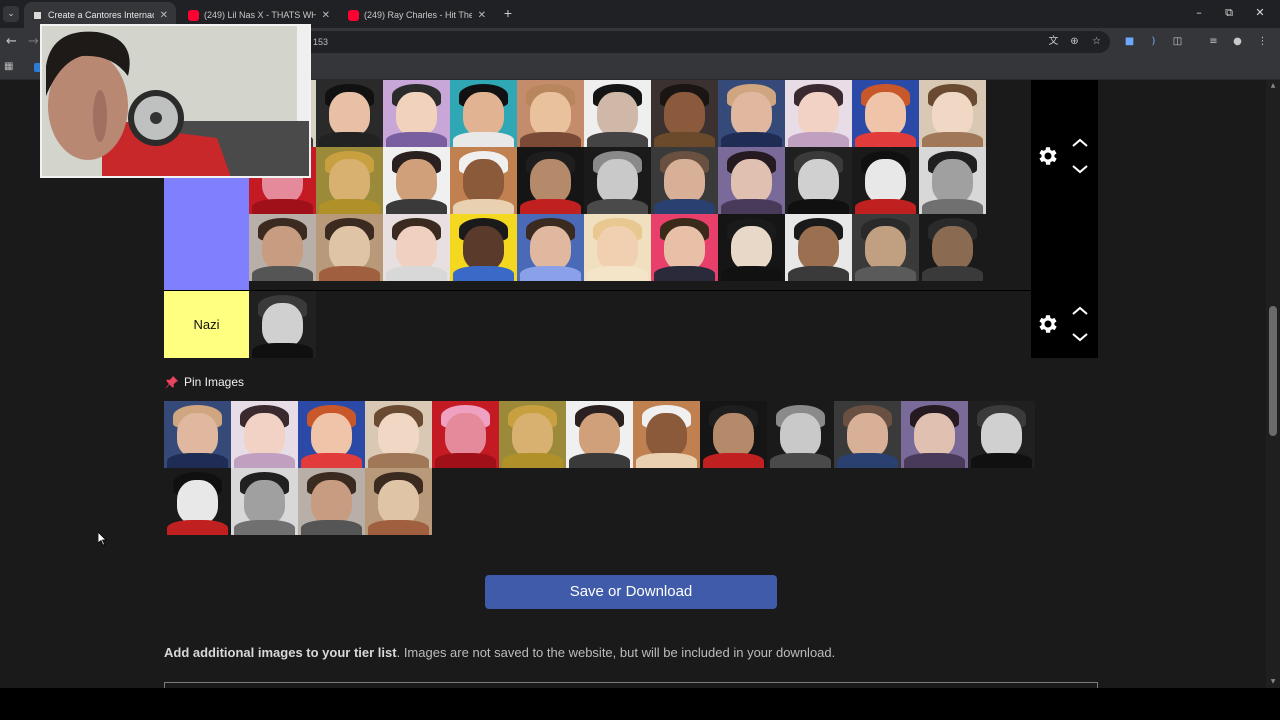  What do you see at coordinates (1273, 371) in the screenshot?
I see `scrollbar-thumb` at bounding box center [1273, 371].